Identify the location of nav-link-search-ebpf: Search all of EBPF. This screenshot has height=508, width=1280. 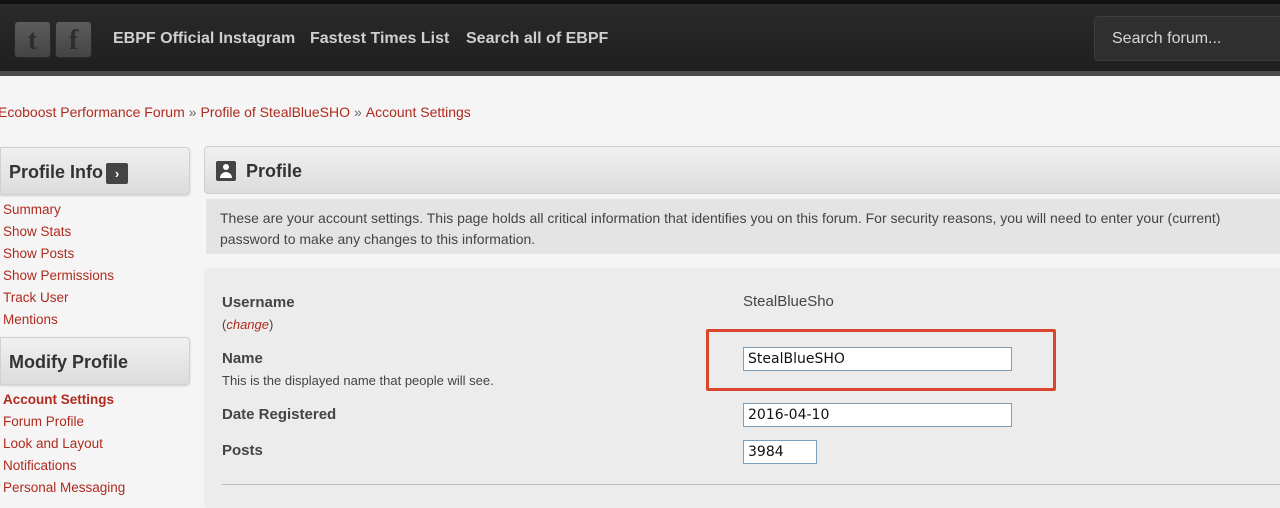
(537, 39).